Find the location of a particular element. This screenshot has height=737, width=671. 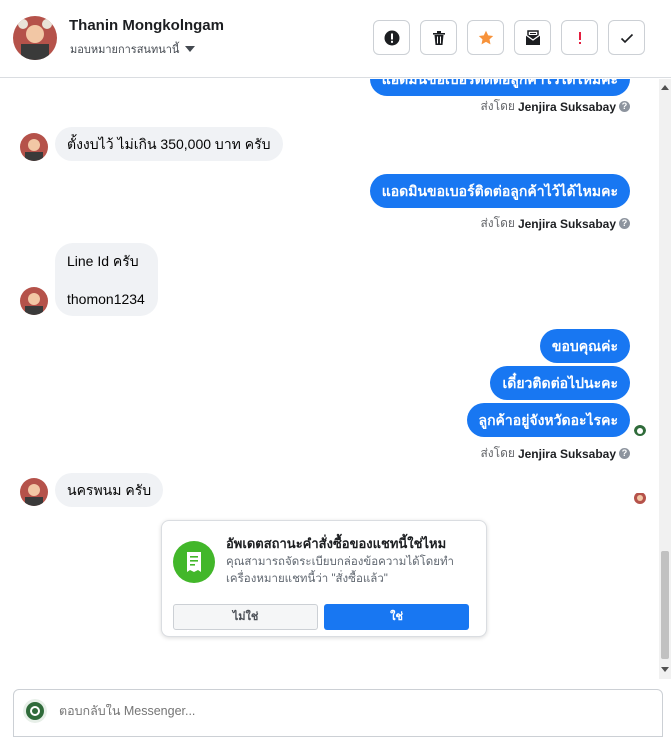

incoming-message: นครพนม ครับ is located at coordinates (109, 490).